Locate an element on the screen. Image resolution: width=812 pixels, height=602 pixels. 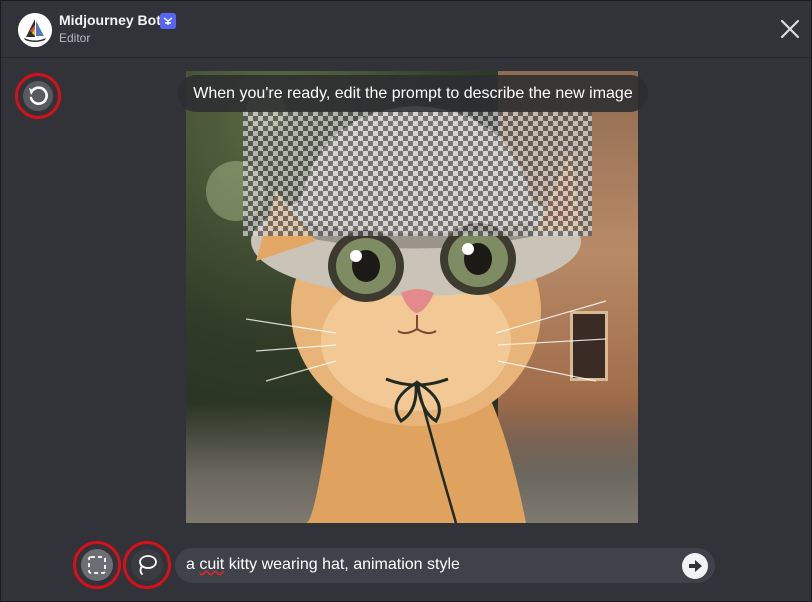
send-button is located at coordinates (695, 566).